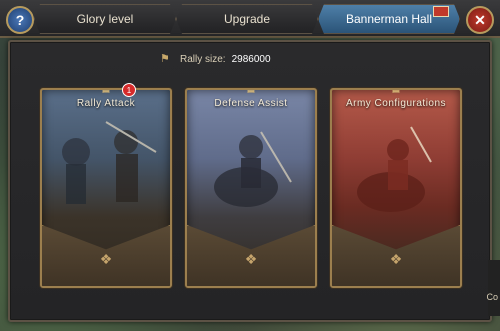 The width and height of the screenshot is (500, 331). I want to click on question-icon: ?, so click(20, 20).